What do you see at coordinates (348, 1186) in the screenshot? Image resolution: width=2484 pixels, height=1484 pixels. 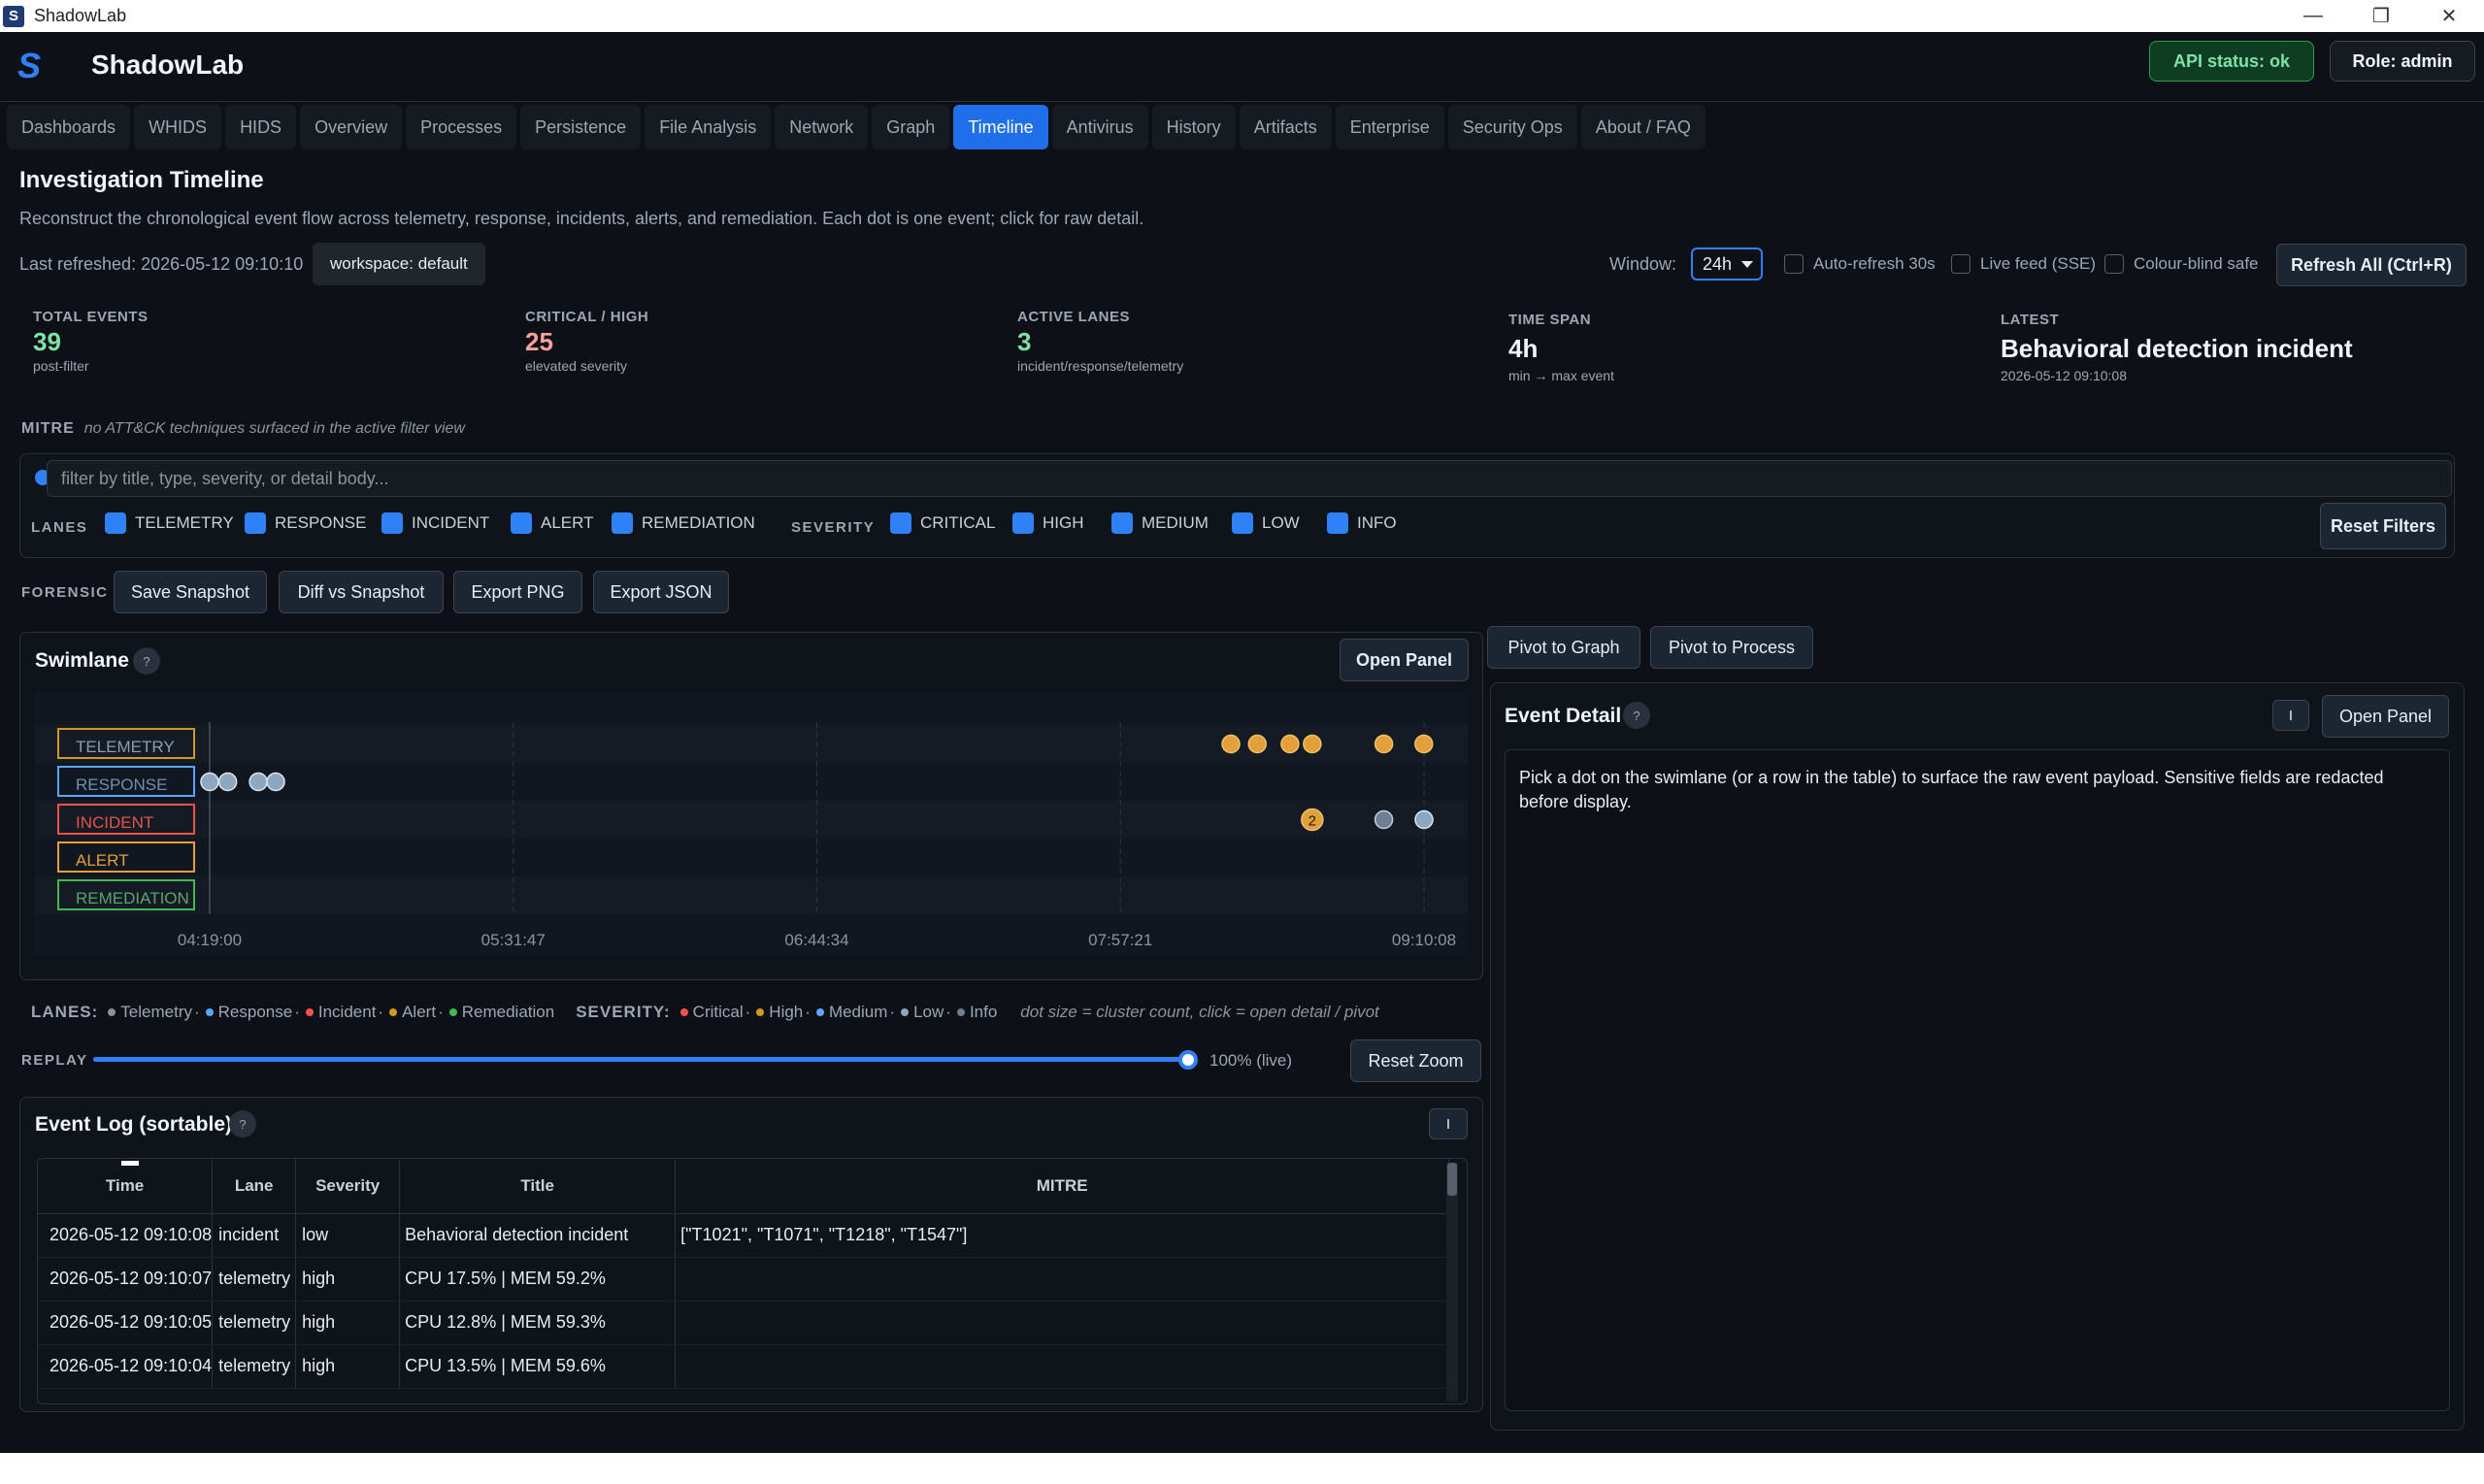 I see `column-header-severity: Severity` at bounding box center [348, 1186].